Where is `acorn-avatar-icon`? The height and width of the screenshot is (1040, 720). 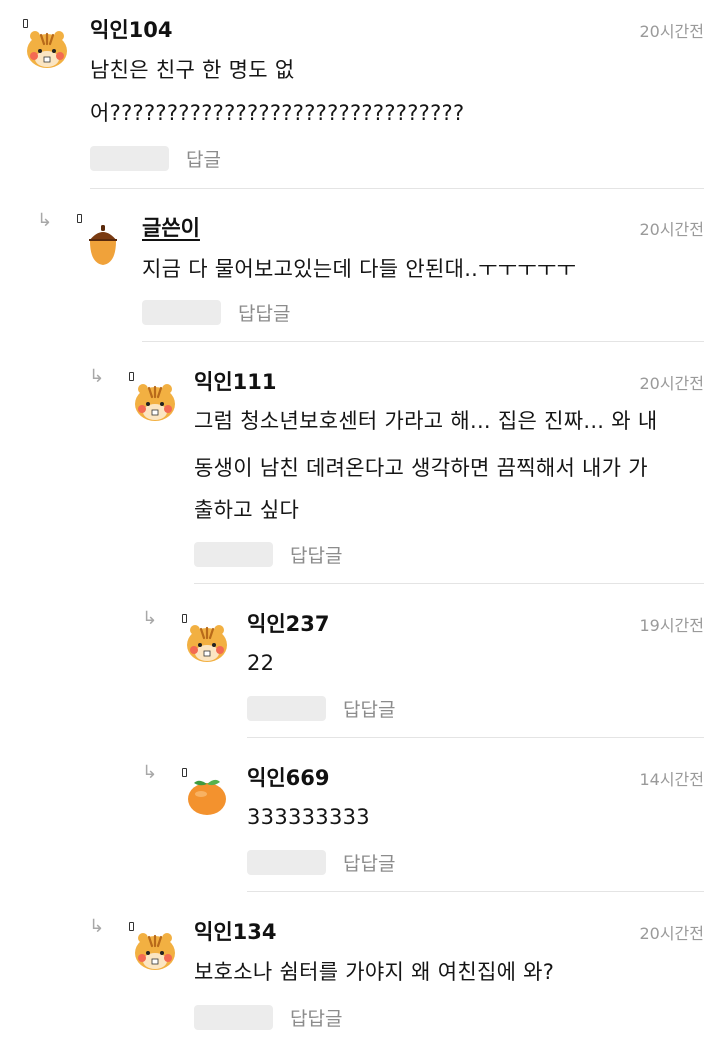
acorn-avatar-icon is located at coordinates (103, 245).